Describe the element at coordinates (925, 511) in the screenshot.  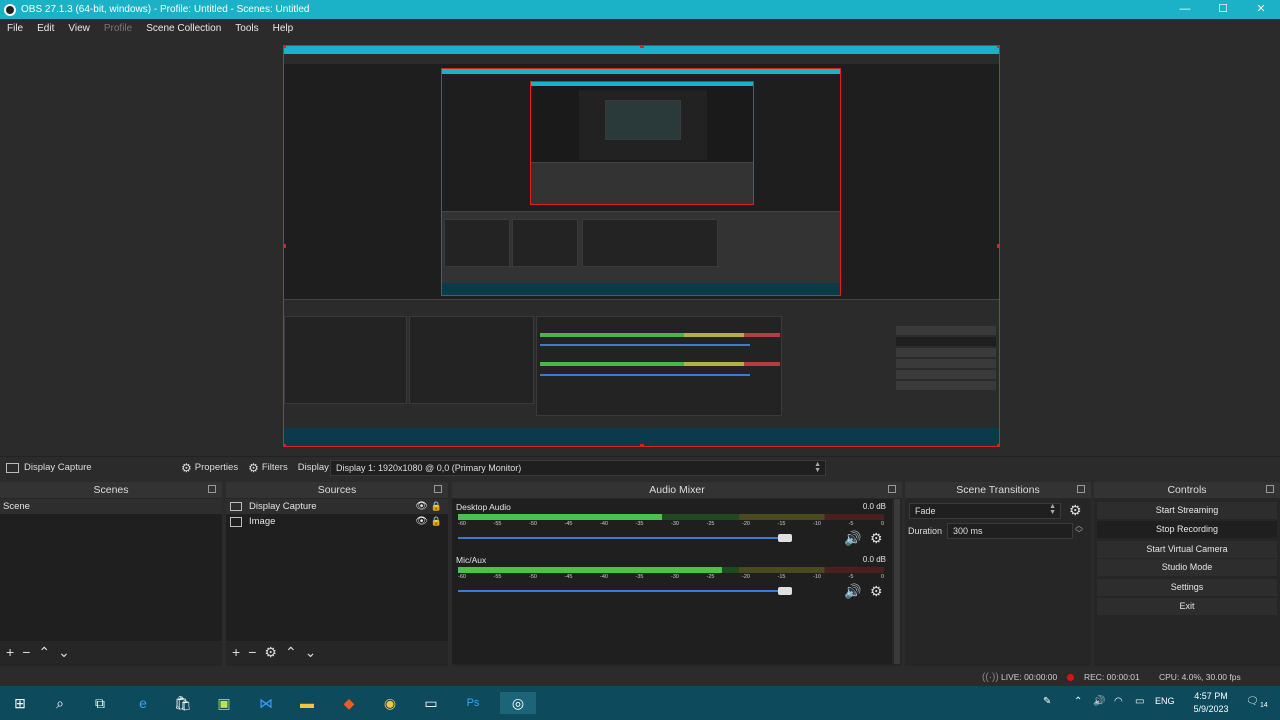
I see `transition-select-value: Fade` at that location.